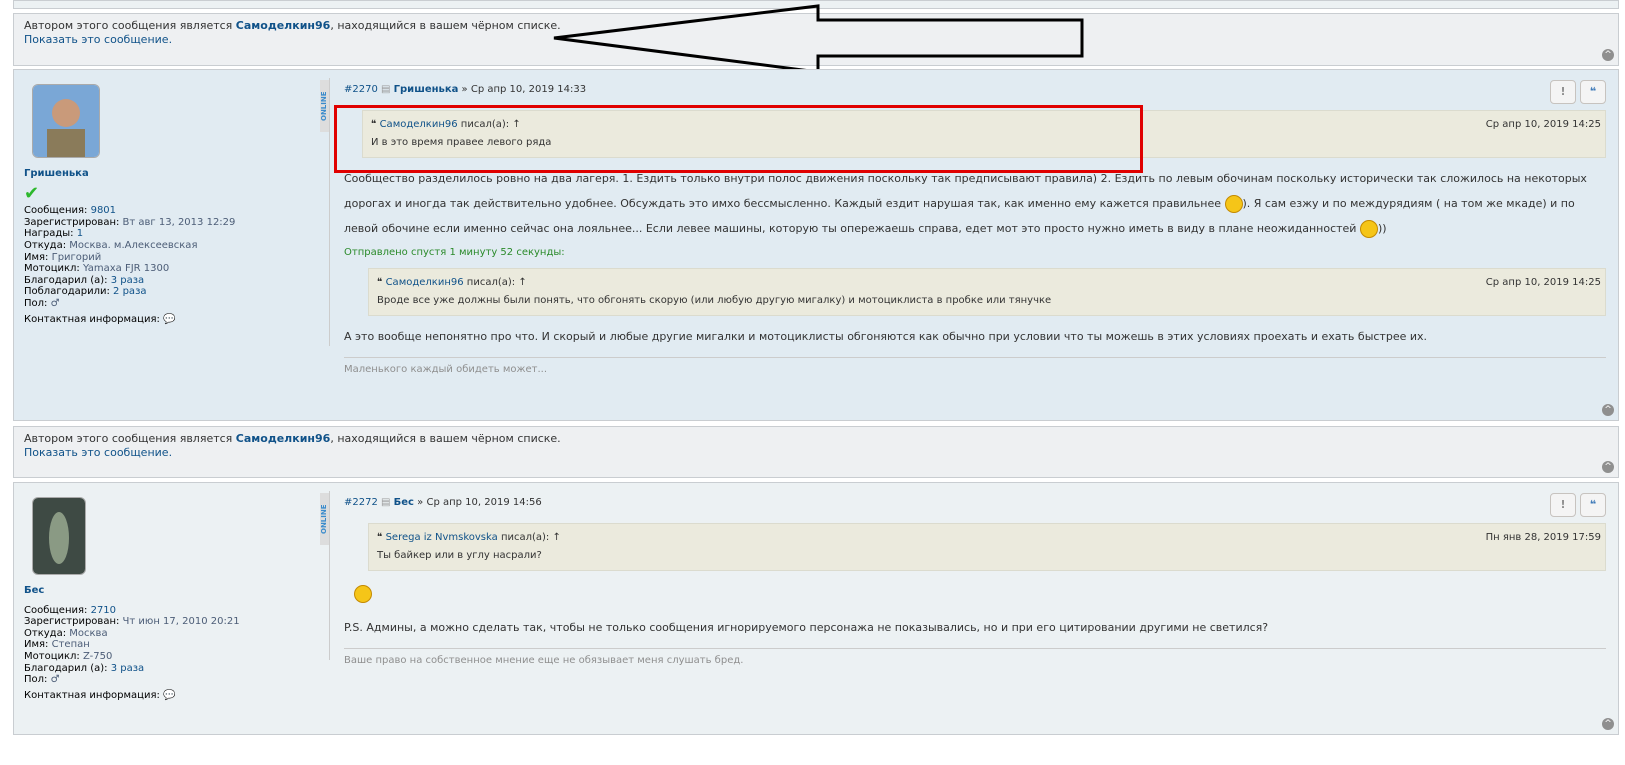 This screenshot has height=765, width=1625. Describe the element at coordinates (67, 292) in the screenshot. I see `profile-label: Поблагодарили:` at that location.